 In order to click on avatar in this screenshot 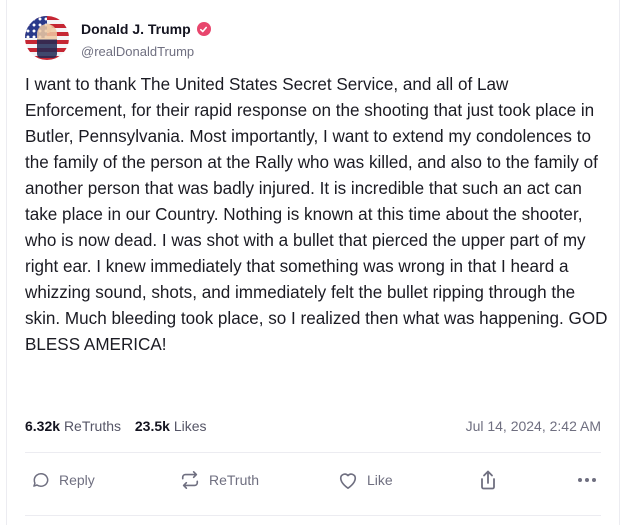, I will do `click(47, 38)`.